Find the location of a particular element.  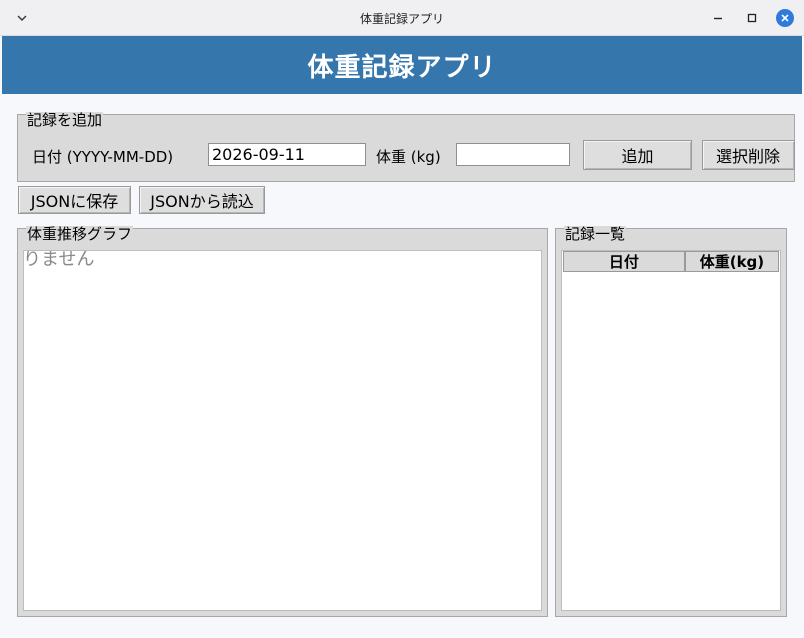

add-record-group: 記録を追加 日付 (YYYY-MM-DD) 体重 (kg) 追加 選択削除 is located at coordinates (406, 146).